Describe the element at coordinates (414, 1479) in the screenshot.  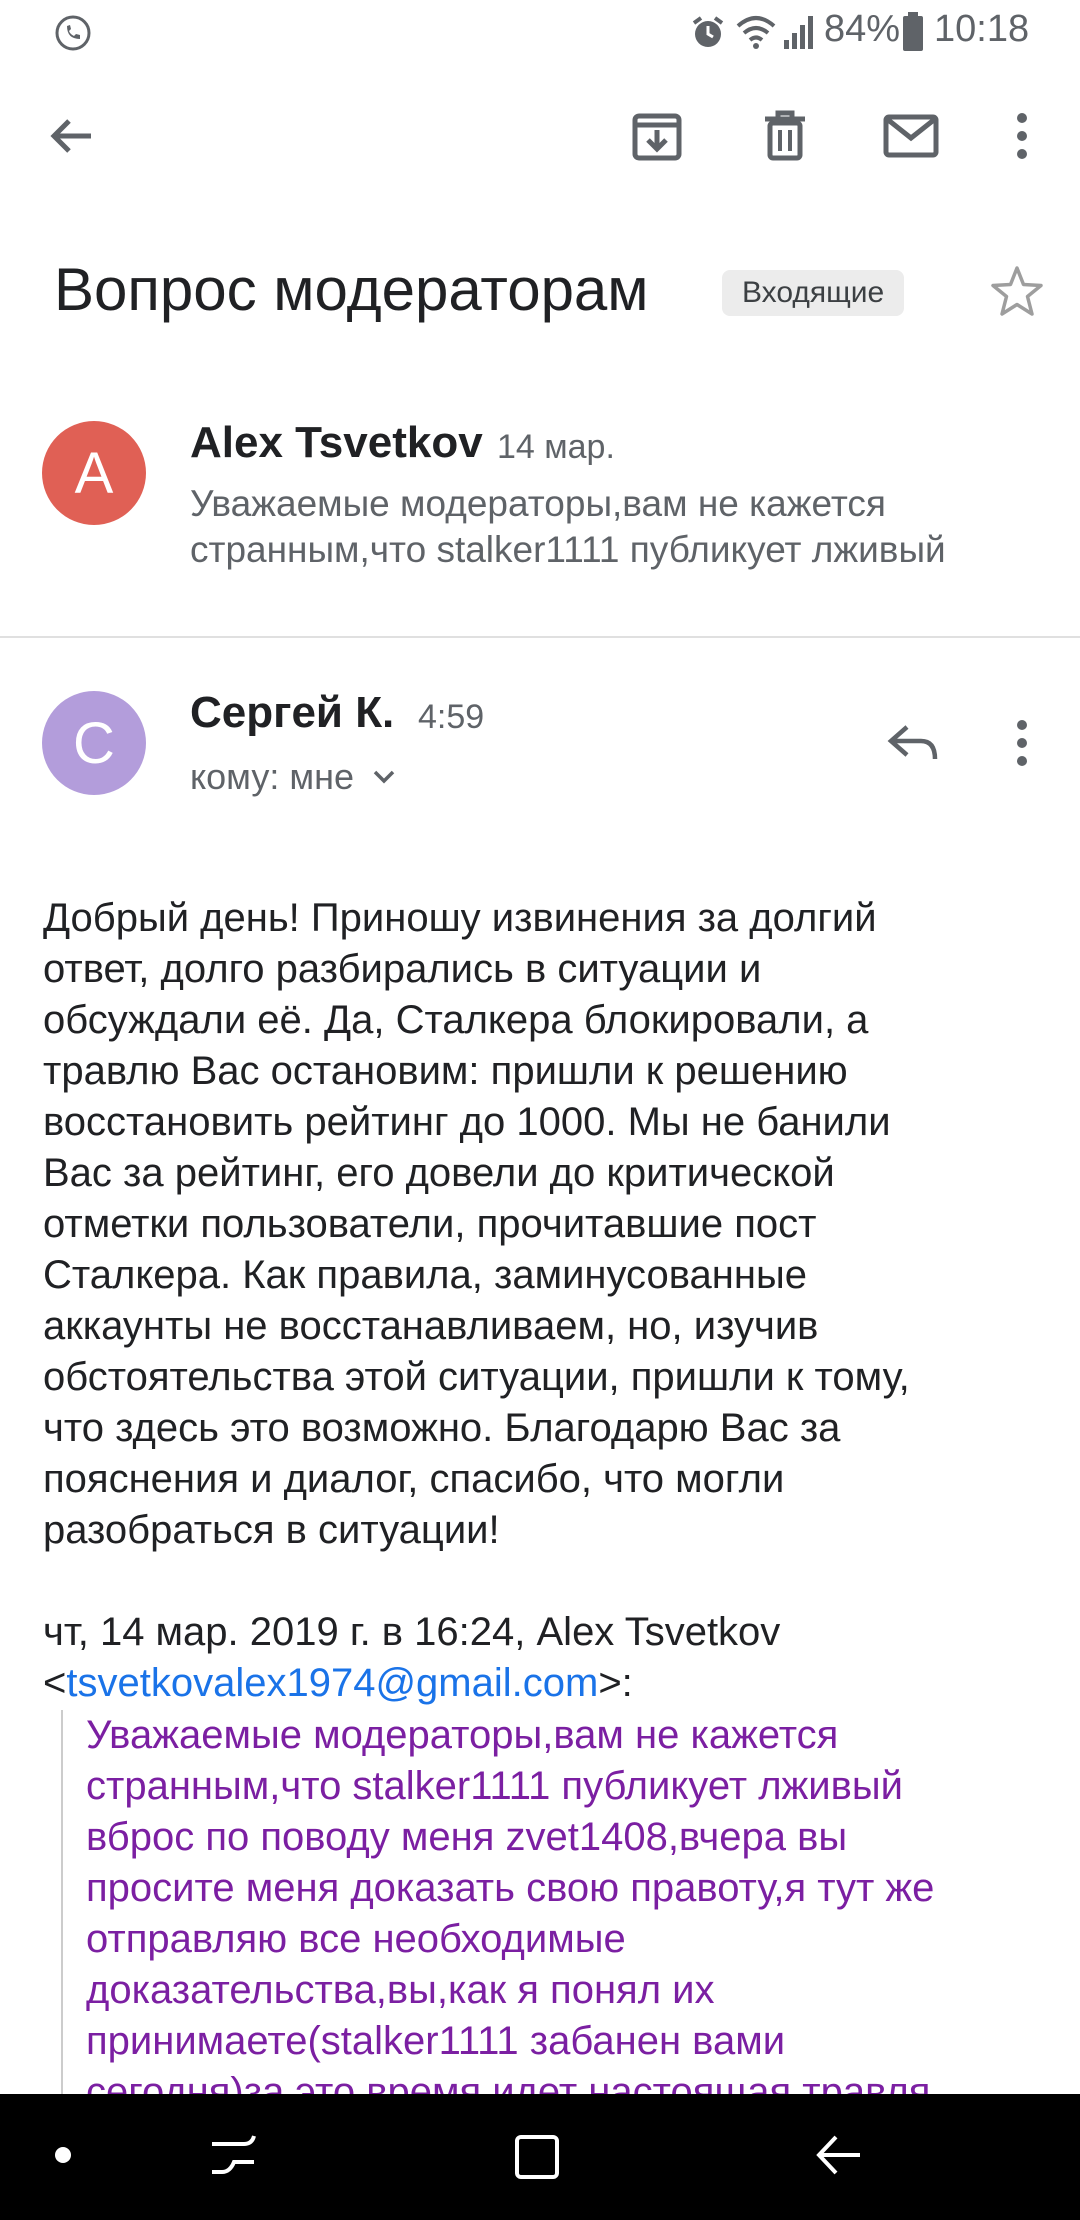
I see `body-line: пояснения и диалог, спасибо, что могли` at that location.